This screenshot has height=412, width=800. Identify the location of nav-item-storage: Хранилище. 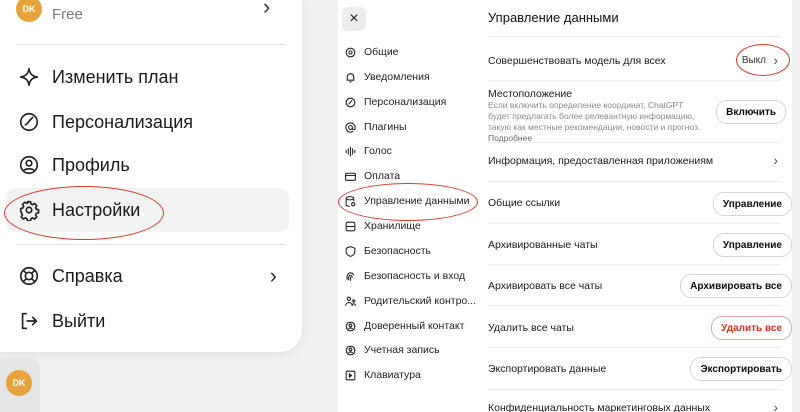
(382, 226).